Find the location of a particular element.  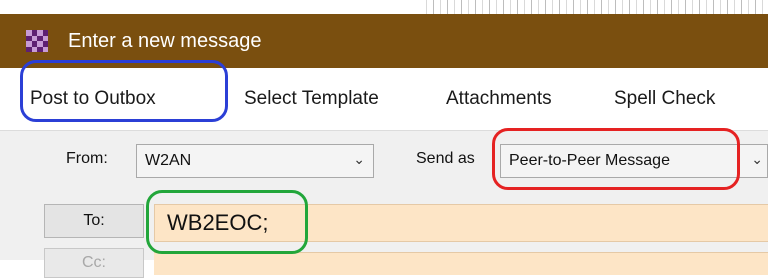

from-label: From: is located at coordinates (87, 158).